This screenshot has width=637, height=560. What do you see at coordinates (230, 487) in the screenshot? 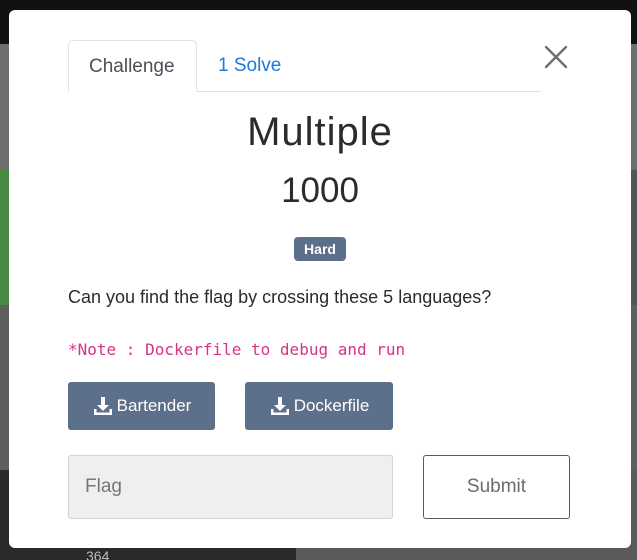
I see `flag-input` at bounding box center [230, 487].